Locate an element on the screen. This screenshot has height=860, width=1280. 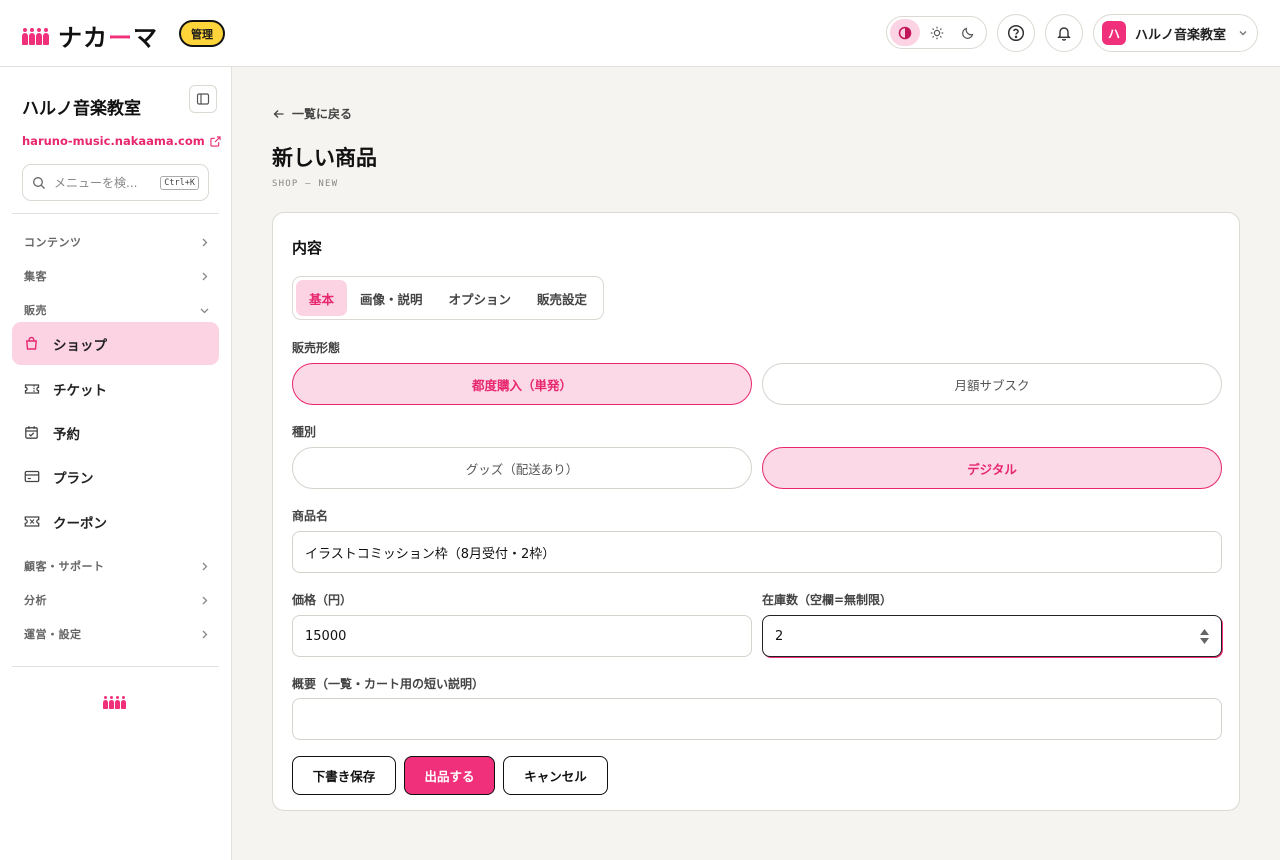
ticket-icon is located at coordinates (33, 389).